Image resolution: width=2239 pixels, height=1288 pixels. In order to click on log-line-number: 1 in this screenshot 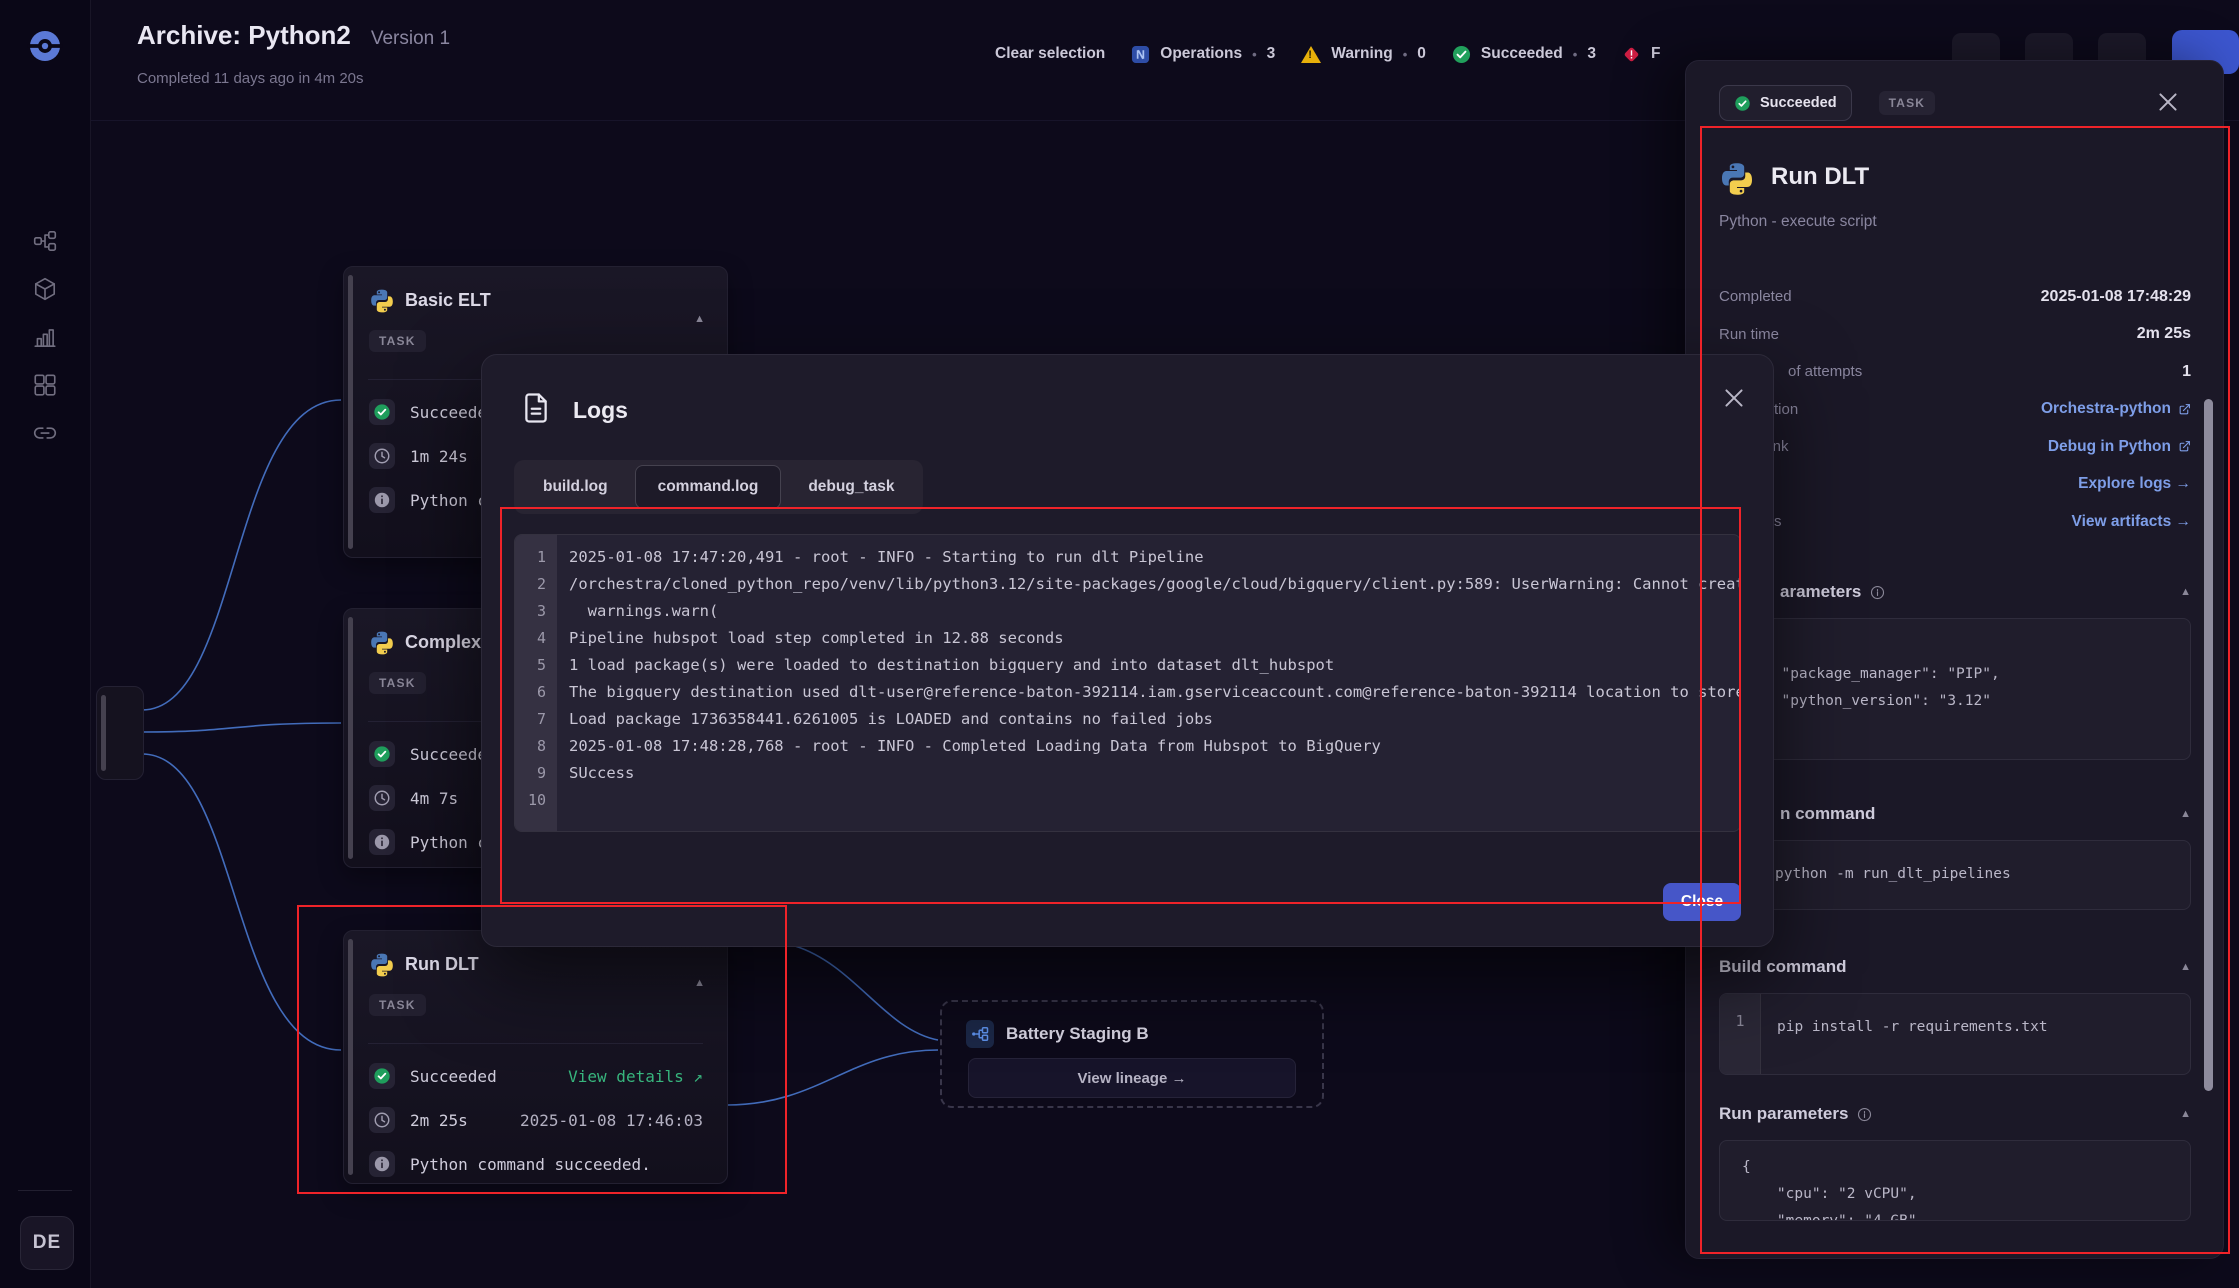, I will do `click(541, 557)`.